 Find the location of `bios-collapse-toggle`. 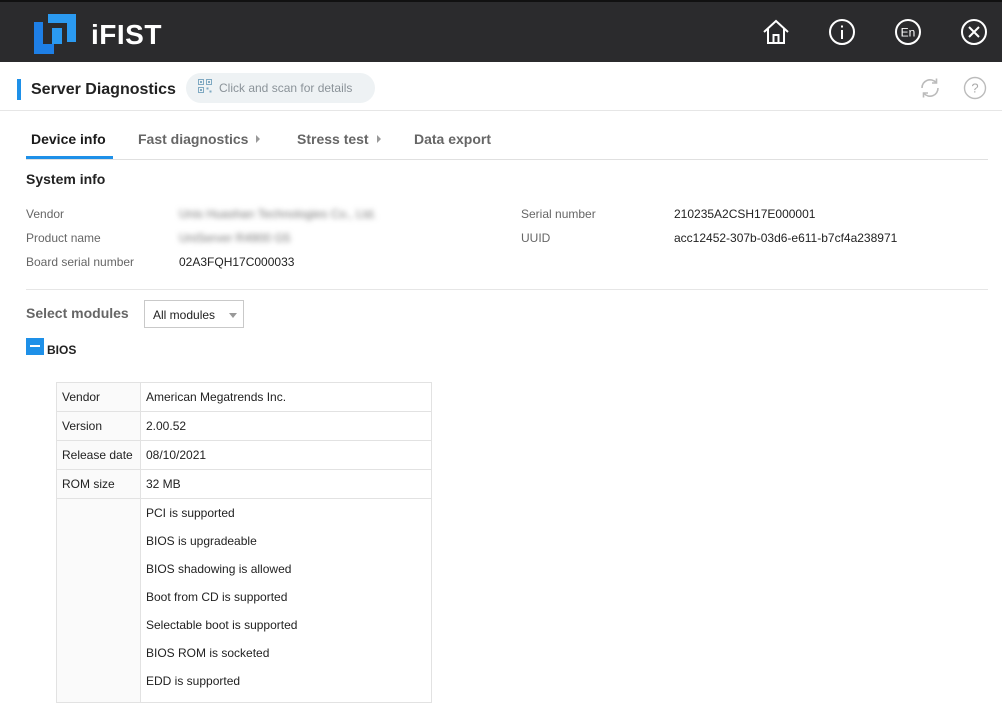

bios-collapse-toggle is located at coordinates (35, 346).